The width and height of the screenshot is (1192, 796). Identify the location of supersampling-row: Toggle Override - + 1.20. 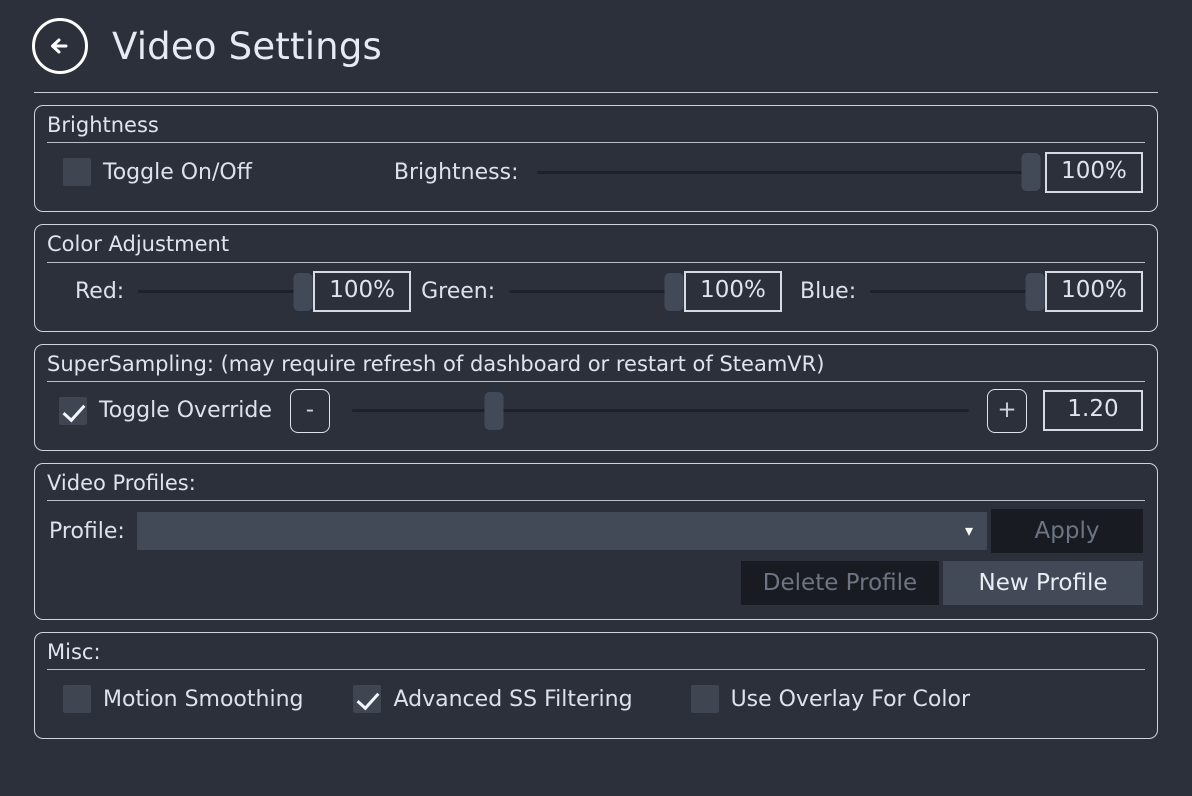
(596, 411).